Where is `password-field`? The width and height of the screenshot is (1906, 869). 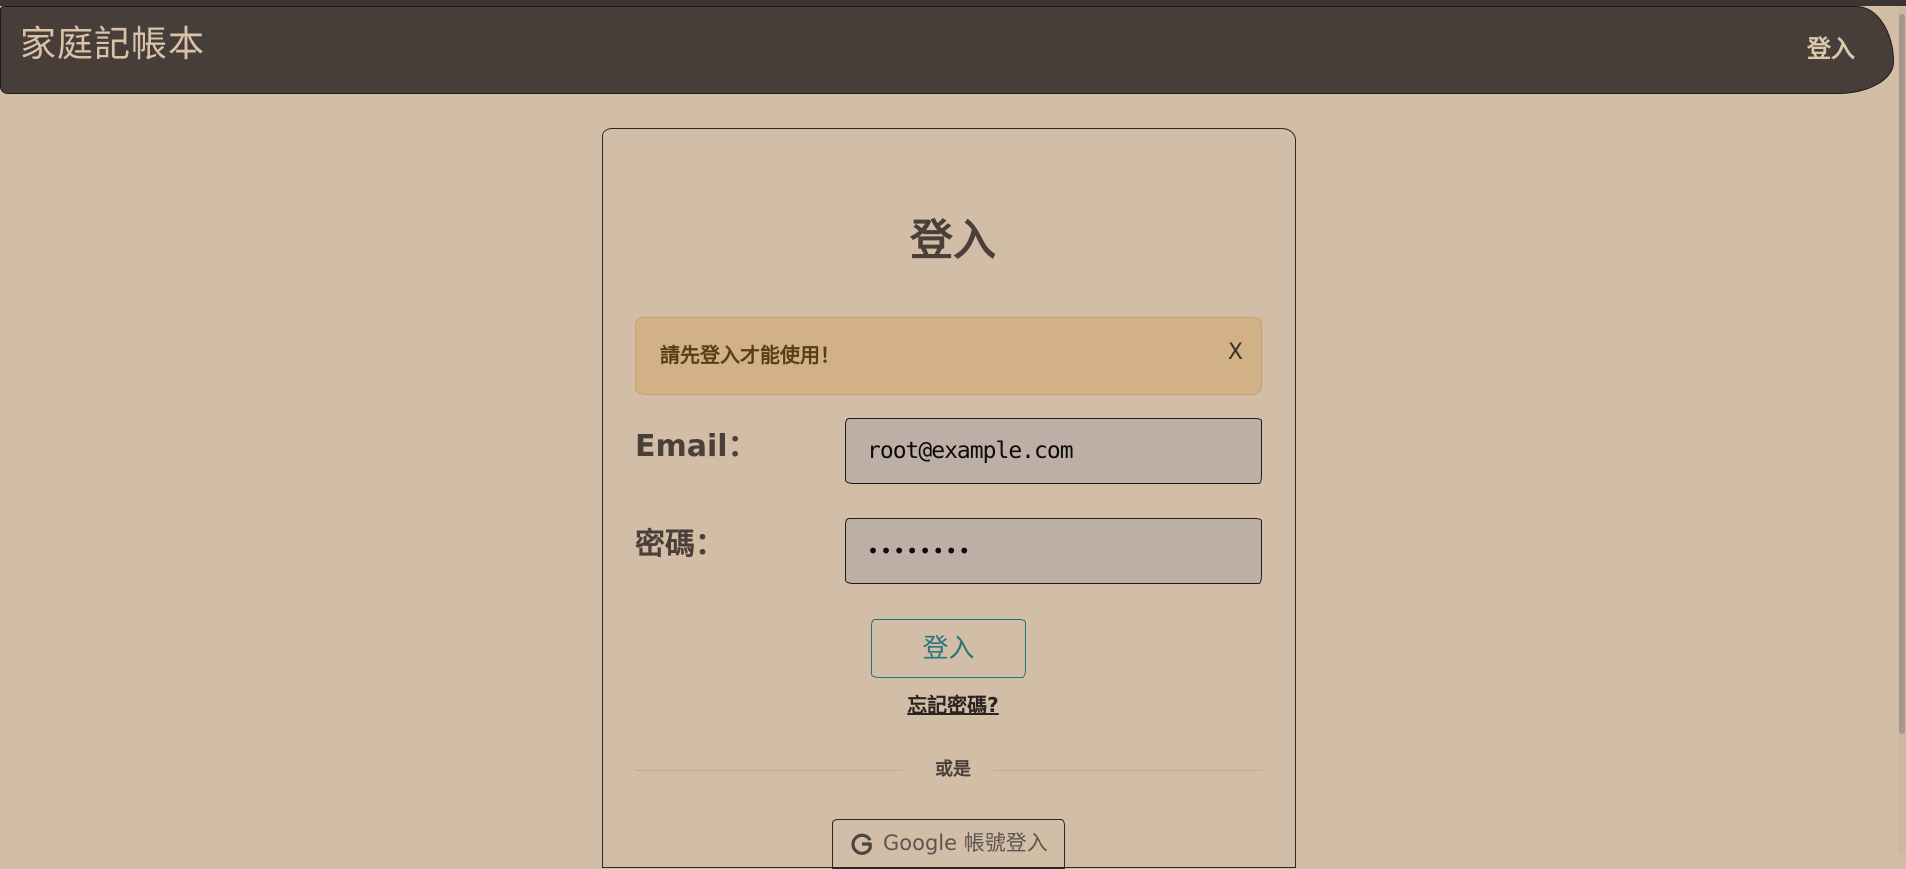
password-field is located at coordinates (1053, 551).